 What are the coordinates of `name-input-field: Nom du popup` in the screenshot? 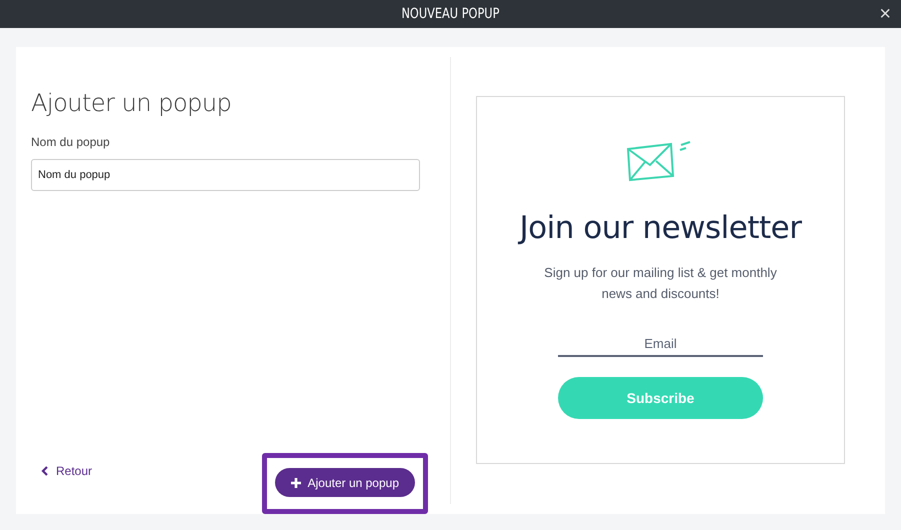 It's located at (225, 175).